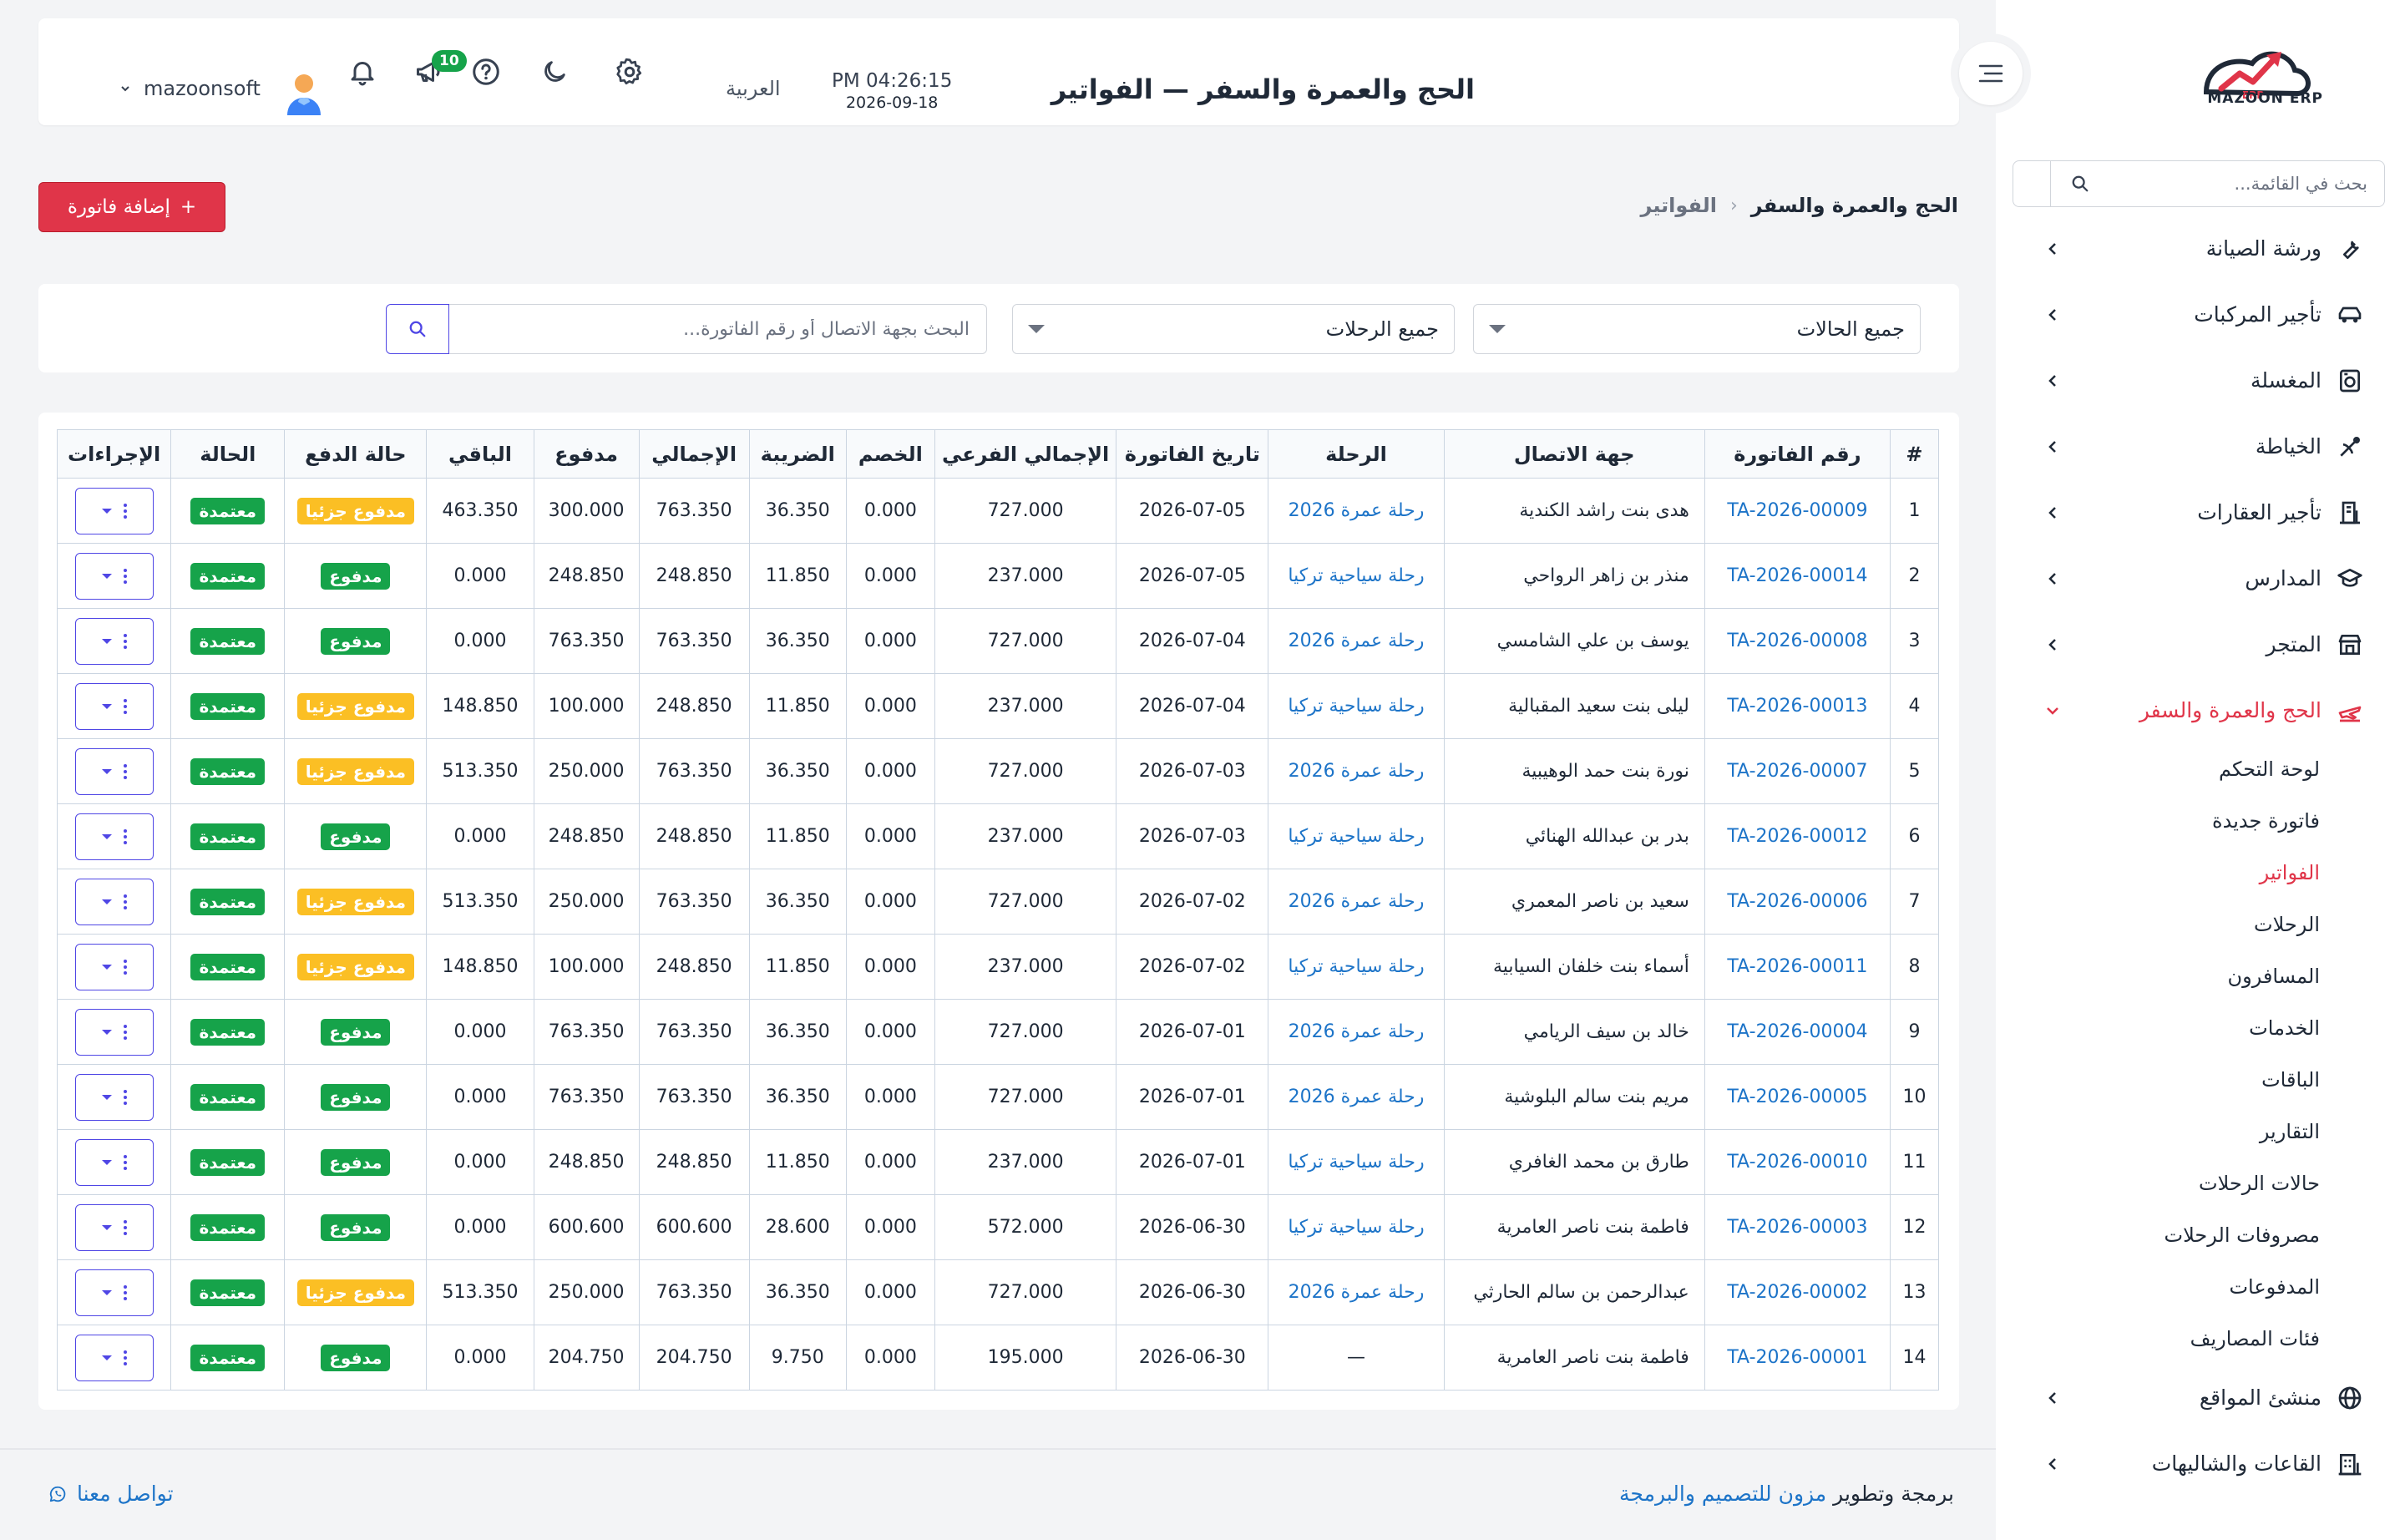  I want to click on invoice-number-link: TA-2026-00003, so click(1797, 1228).